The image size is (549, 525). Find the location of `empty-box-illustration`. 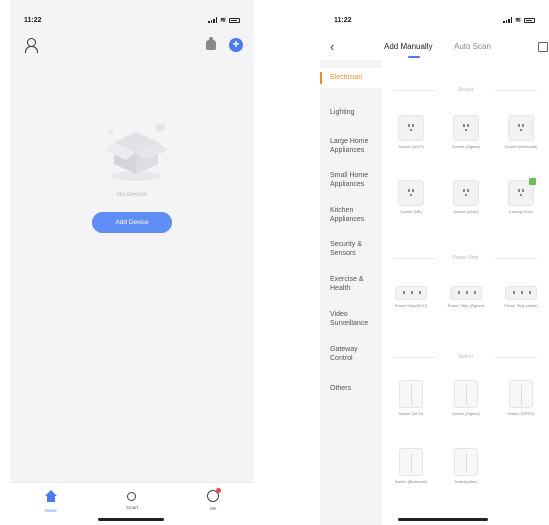

empty-box-illustration is located at coordinates (136, 152).